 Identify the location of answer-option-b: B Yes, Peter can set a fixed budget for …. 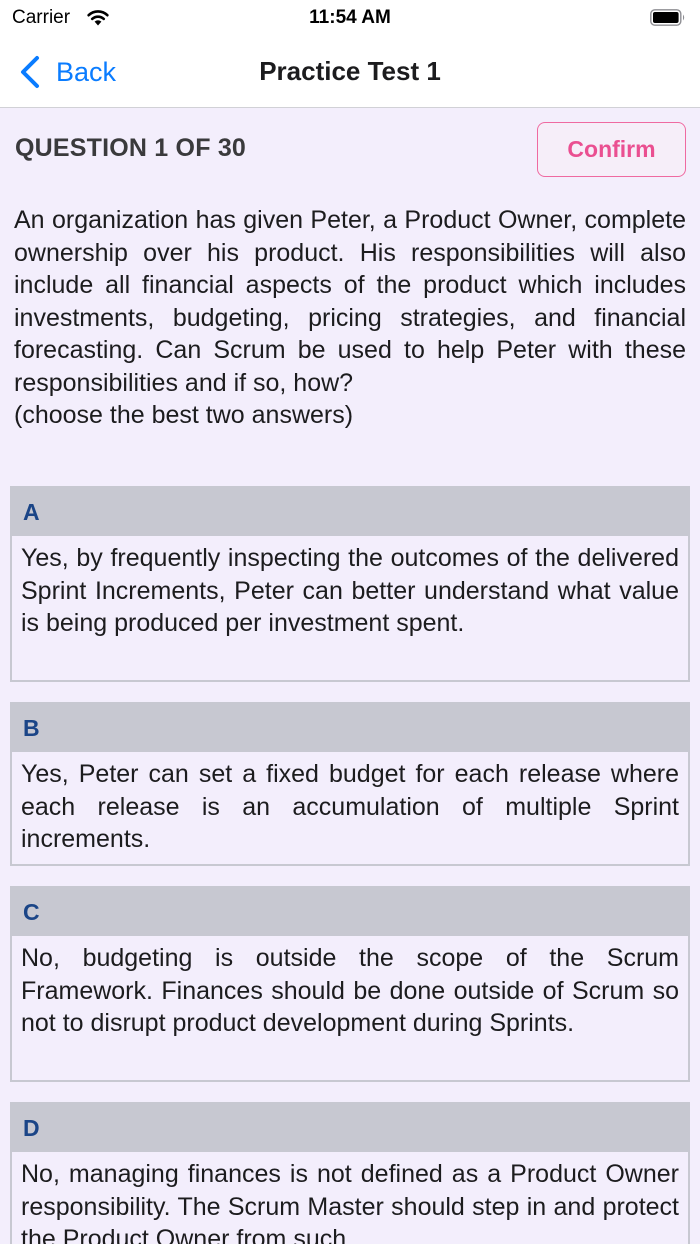
(350, 784).